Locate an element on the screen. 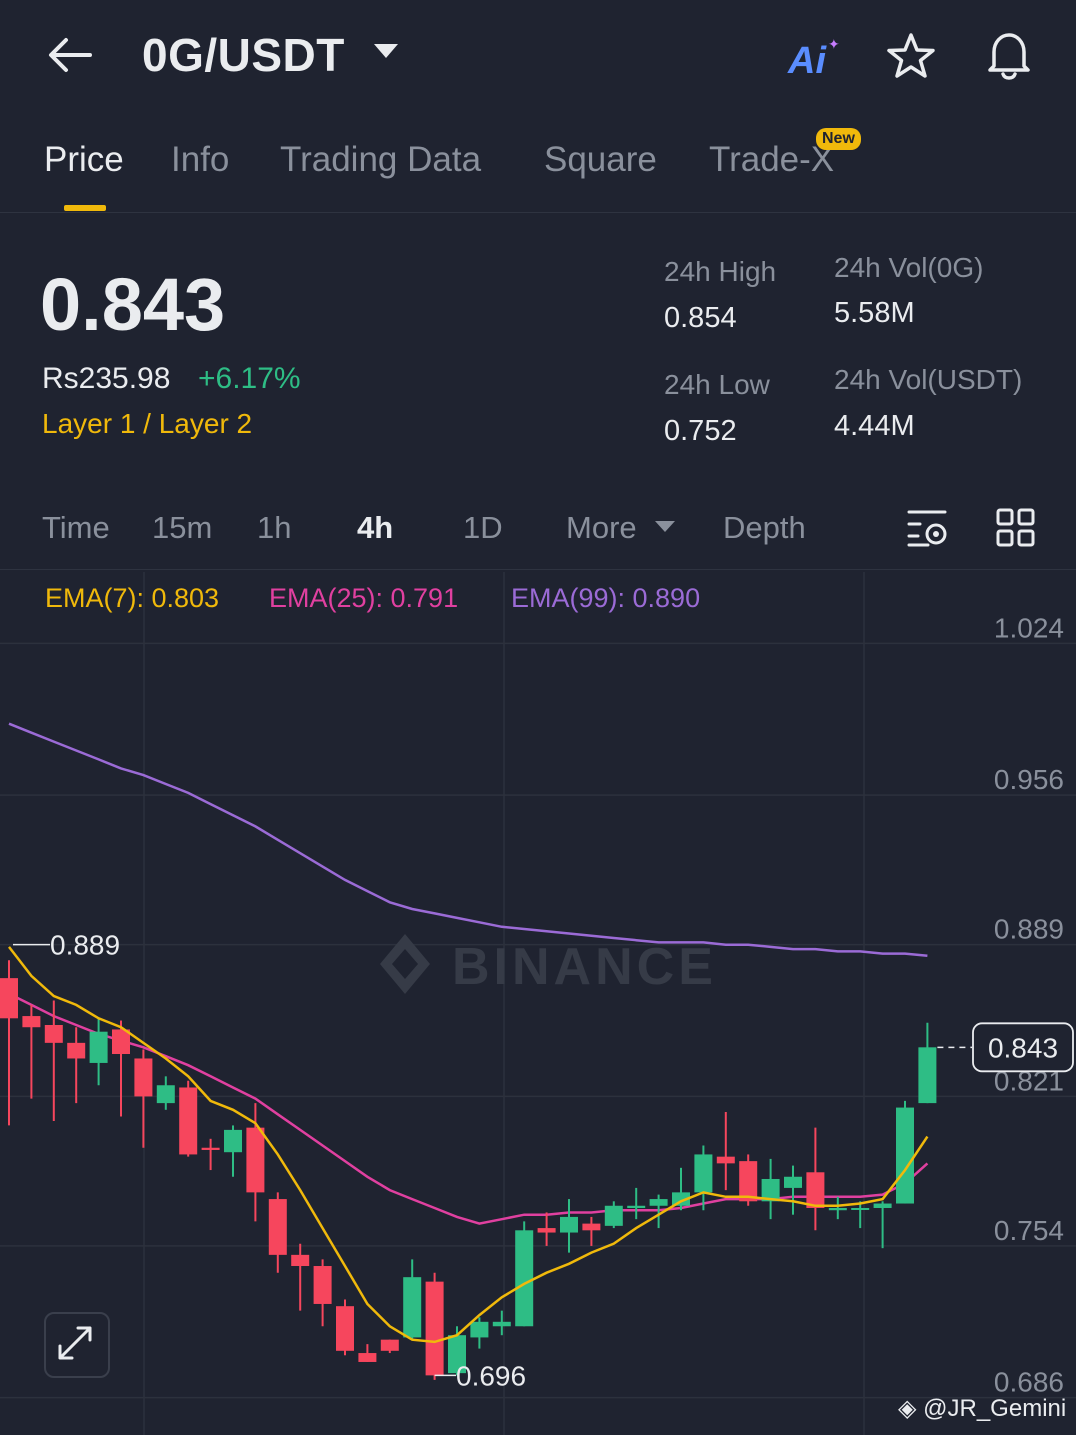 The width and height of the screenshot is (1076, 1435). ema99-legend: EMA(99): 0.890 is located at coordinates (606, 598).